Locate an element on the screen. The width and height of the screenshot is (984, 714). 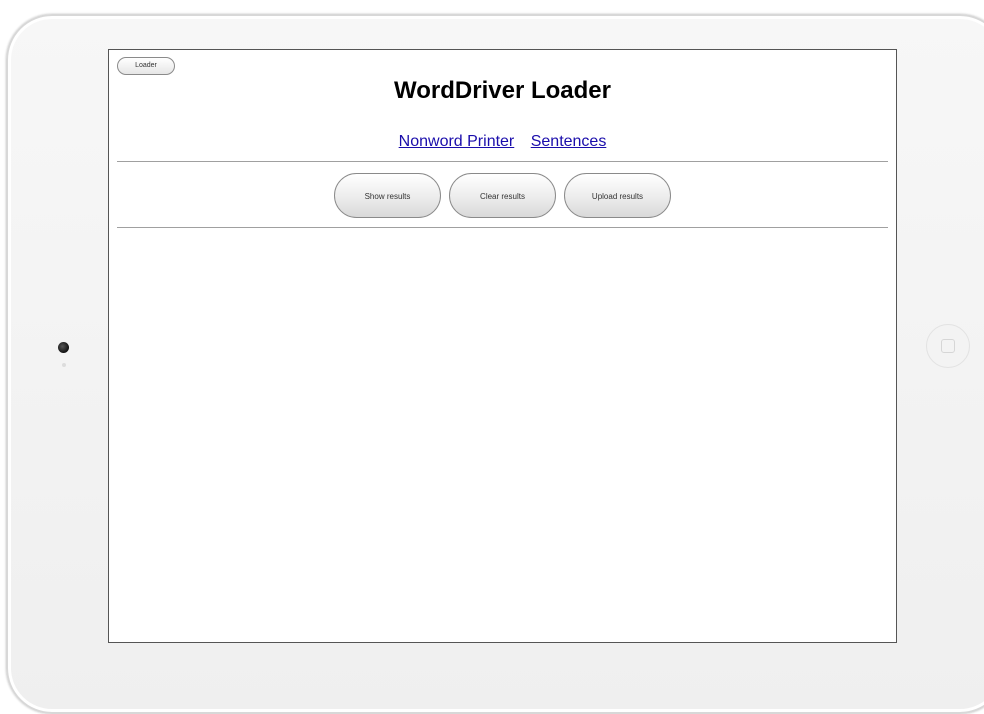
sentences-link: Sentences is located at coordinates (569, 141).